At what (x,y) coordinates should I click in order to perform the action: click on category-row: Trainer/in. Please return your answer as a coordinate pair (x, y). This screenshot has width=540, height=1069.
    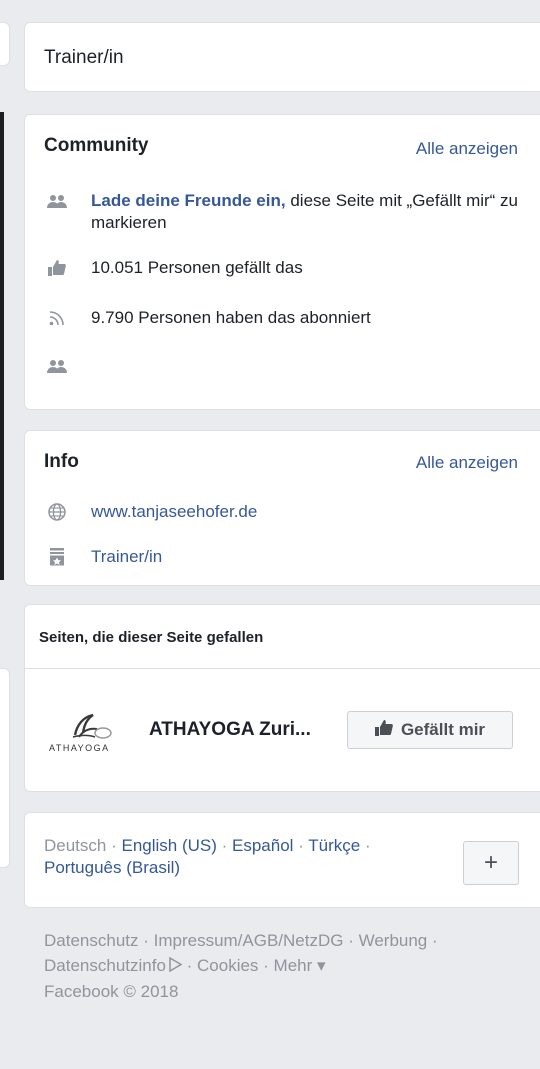
    Looking at the image, I should click on (282, 557).